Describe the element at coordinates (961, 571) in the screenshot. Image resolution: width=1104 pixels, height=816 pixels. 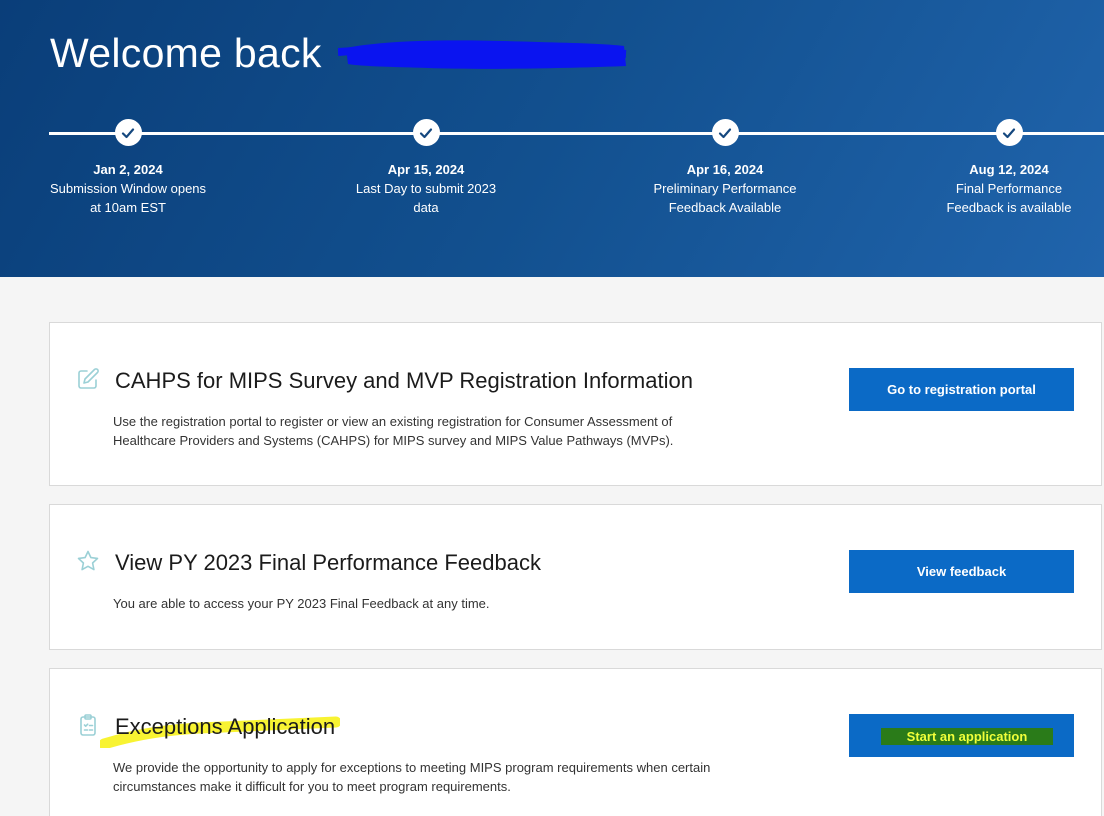
I see `view-feedback-button: View feedback` at that location.